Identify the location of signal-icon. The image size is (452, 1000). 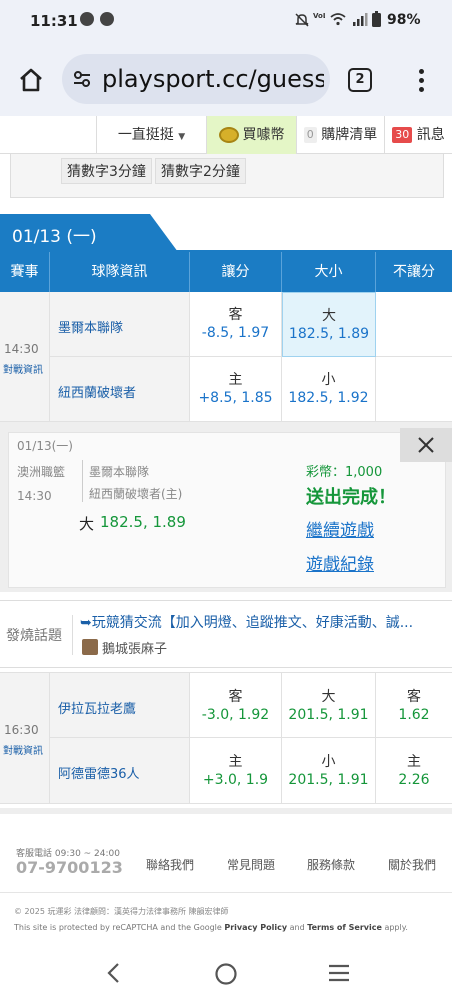
(360, 19).